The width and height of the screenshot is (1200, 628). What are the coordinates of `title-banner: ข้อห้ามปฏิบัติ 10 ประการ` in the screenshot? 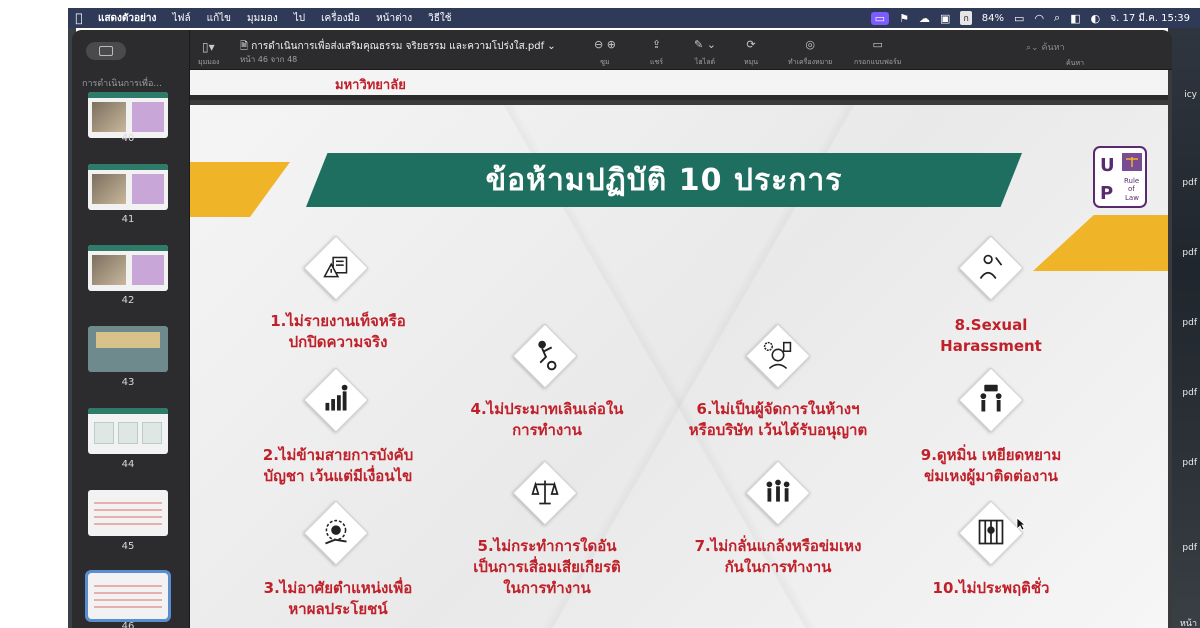 It's located at (664, 180).